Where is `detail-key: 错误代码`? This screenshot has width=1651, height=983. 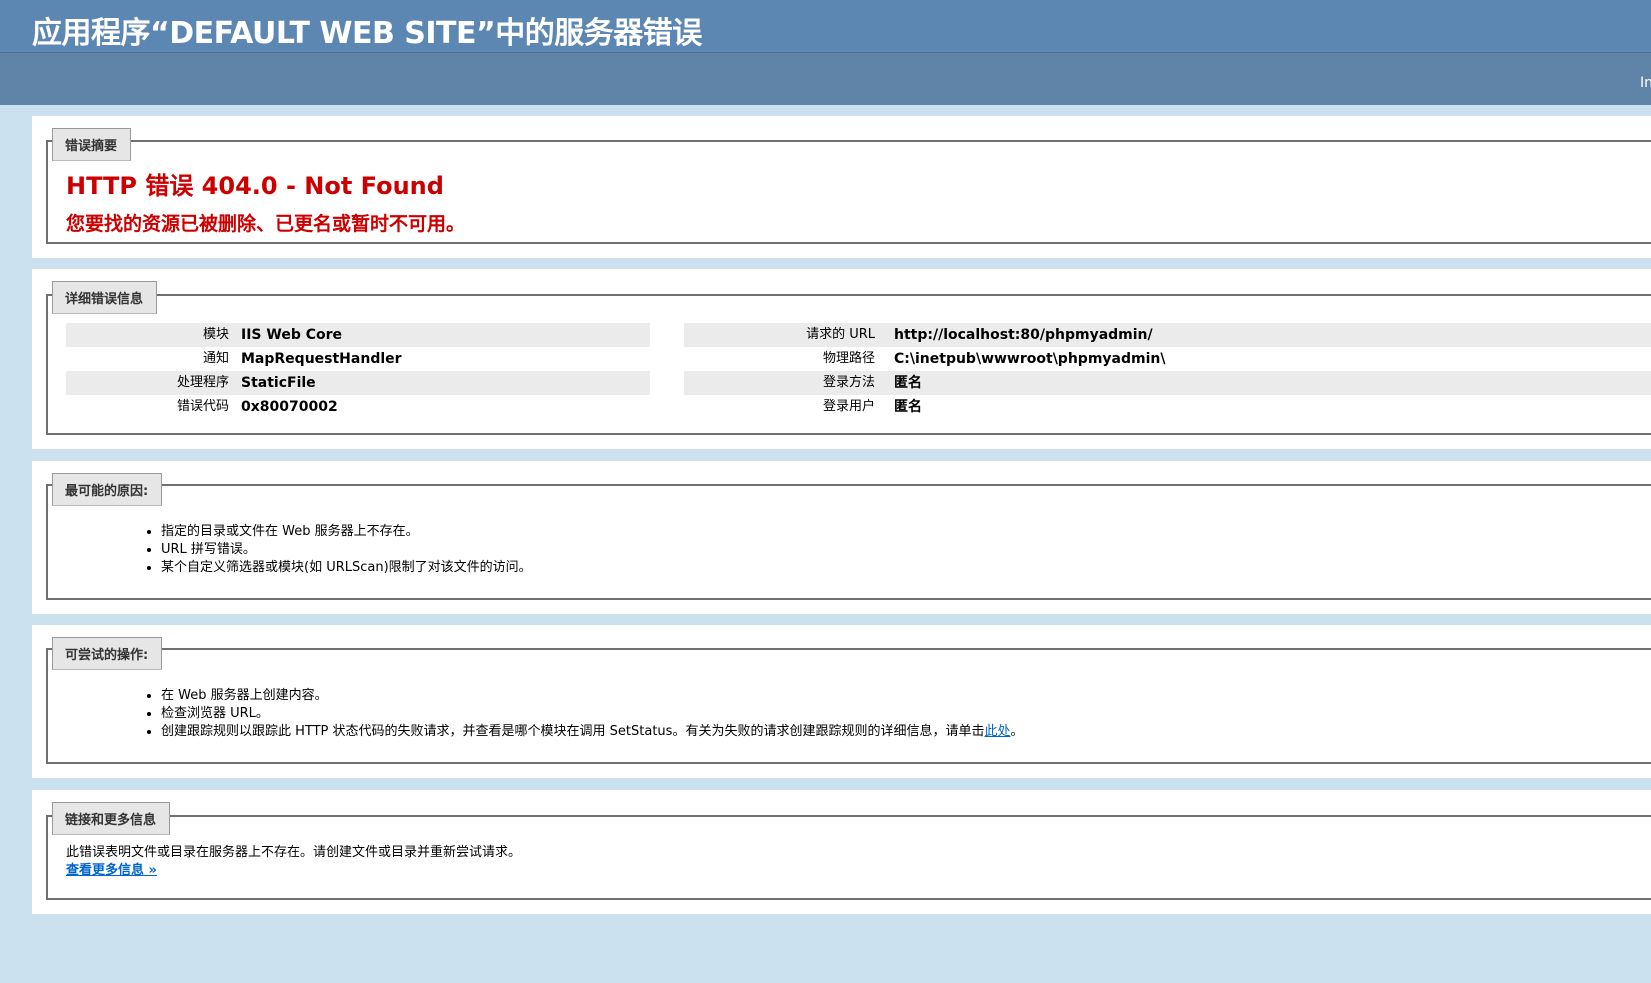
detail-key: 错误代码 is located at coordinates (202, 406).